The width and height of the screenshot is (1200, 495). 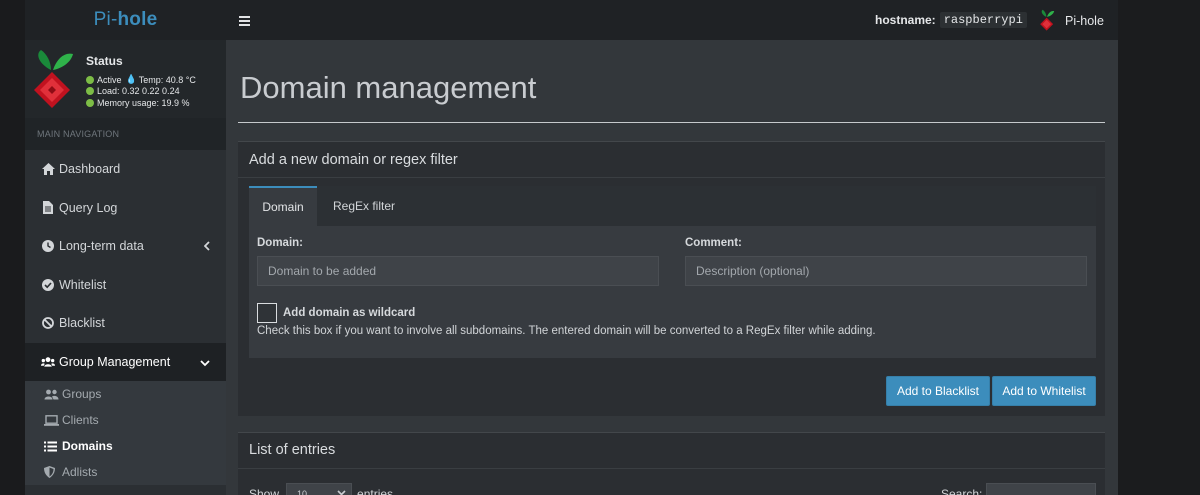 What do you see at coordinates (90, 79) in the screenshot?
I see `status-dot-icon` at bounding box center [90, 79].